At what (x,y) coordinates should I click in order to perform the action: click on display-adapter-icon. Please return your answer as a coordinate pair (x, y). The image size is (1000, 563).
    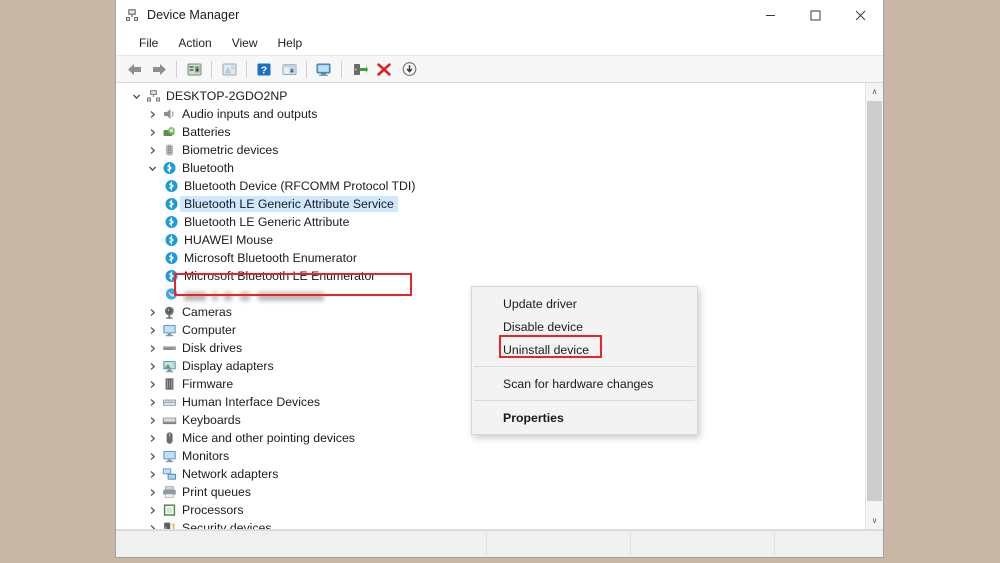
    Looking at the image, I should click on (169, 366).